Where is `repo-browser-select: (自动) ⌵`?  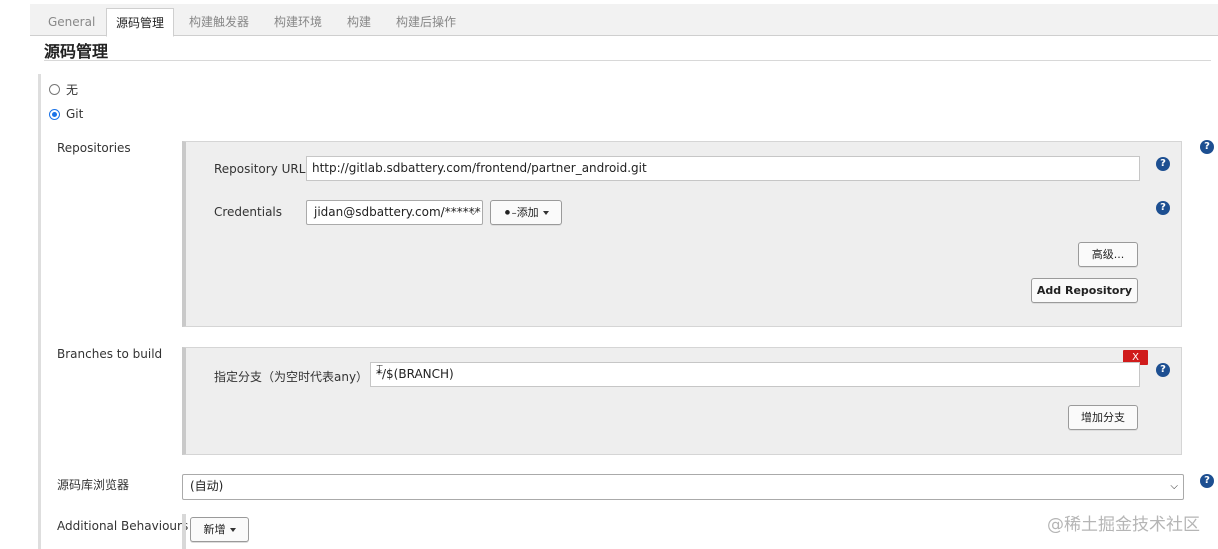
repo-browser-select: (自动) ⌵ is located at coordinates (683, 487).